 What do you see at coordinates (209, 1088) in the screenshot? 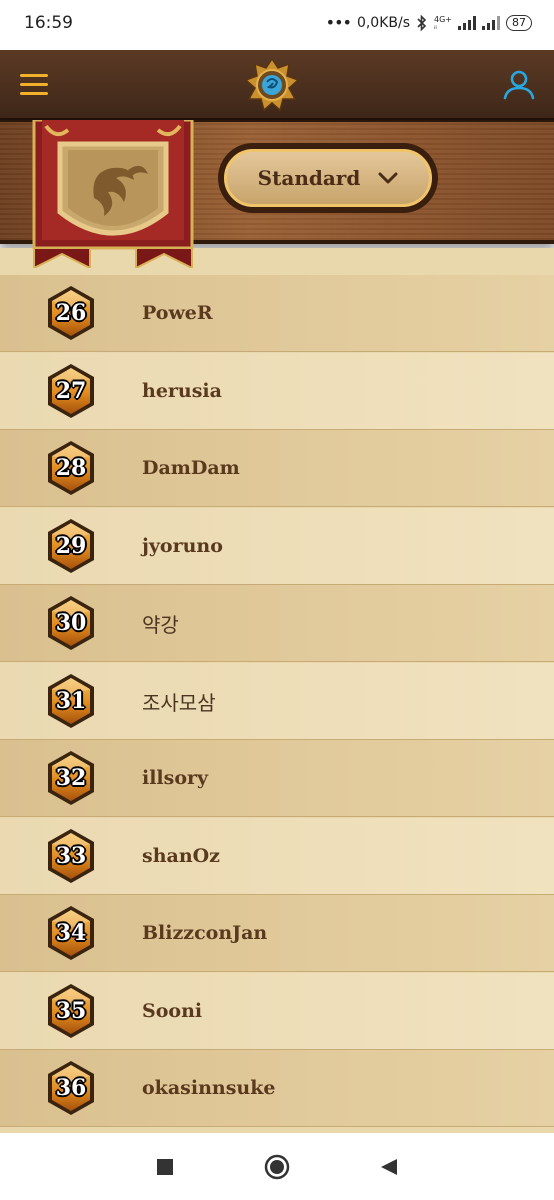
I see `player-name: okasinnsuke` at bounding box center [209, 1088].